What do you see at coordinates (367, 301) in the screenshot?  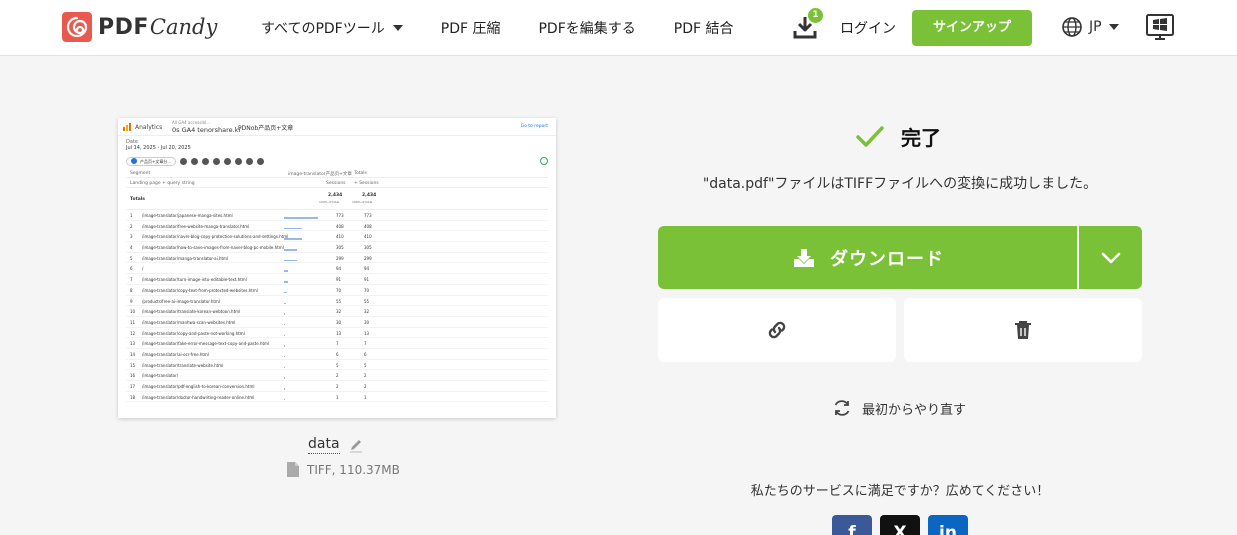 I see `preview-row-value-right: 55` at bounding box center [367, 301].